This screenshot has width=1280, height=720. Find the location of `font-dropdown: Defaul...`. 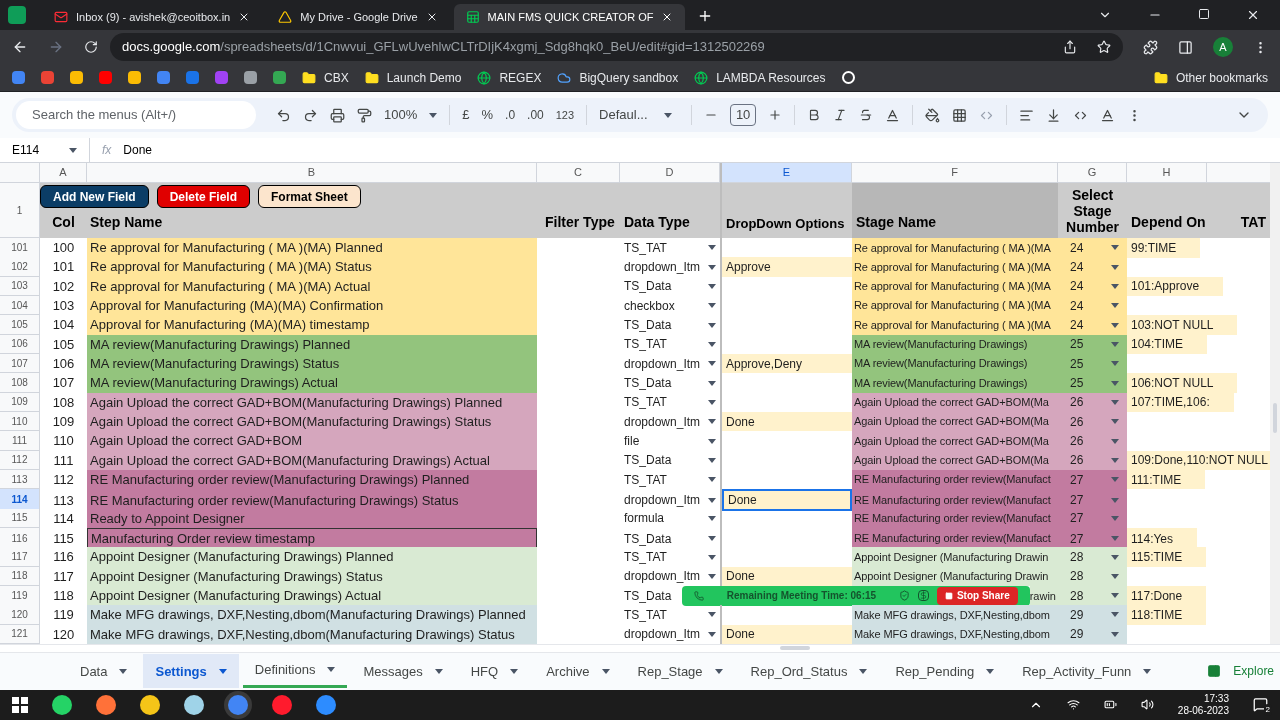

font-dropdown: Defaul... is located at coordinates (639, 115).